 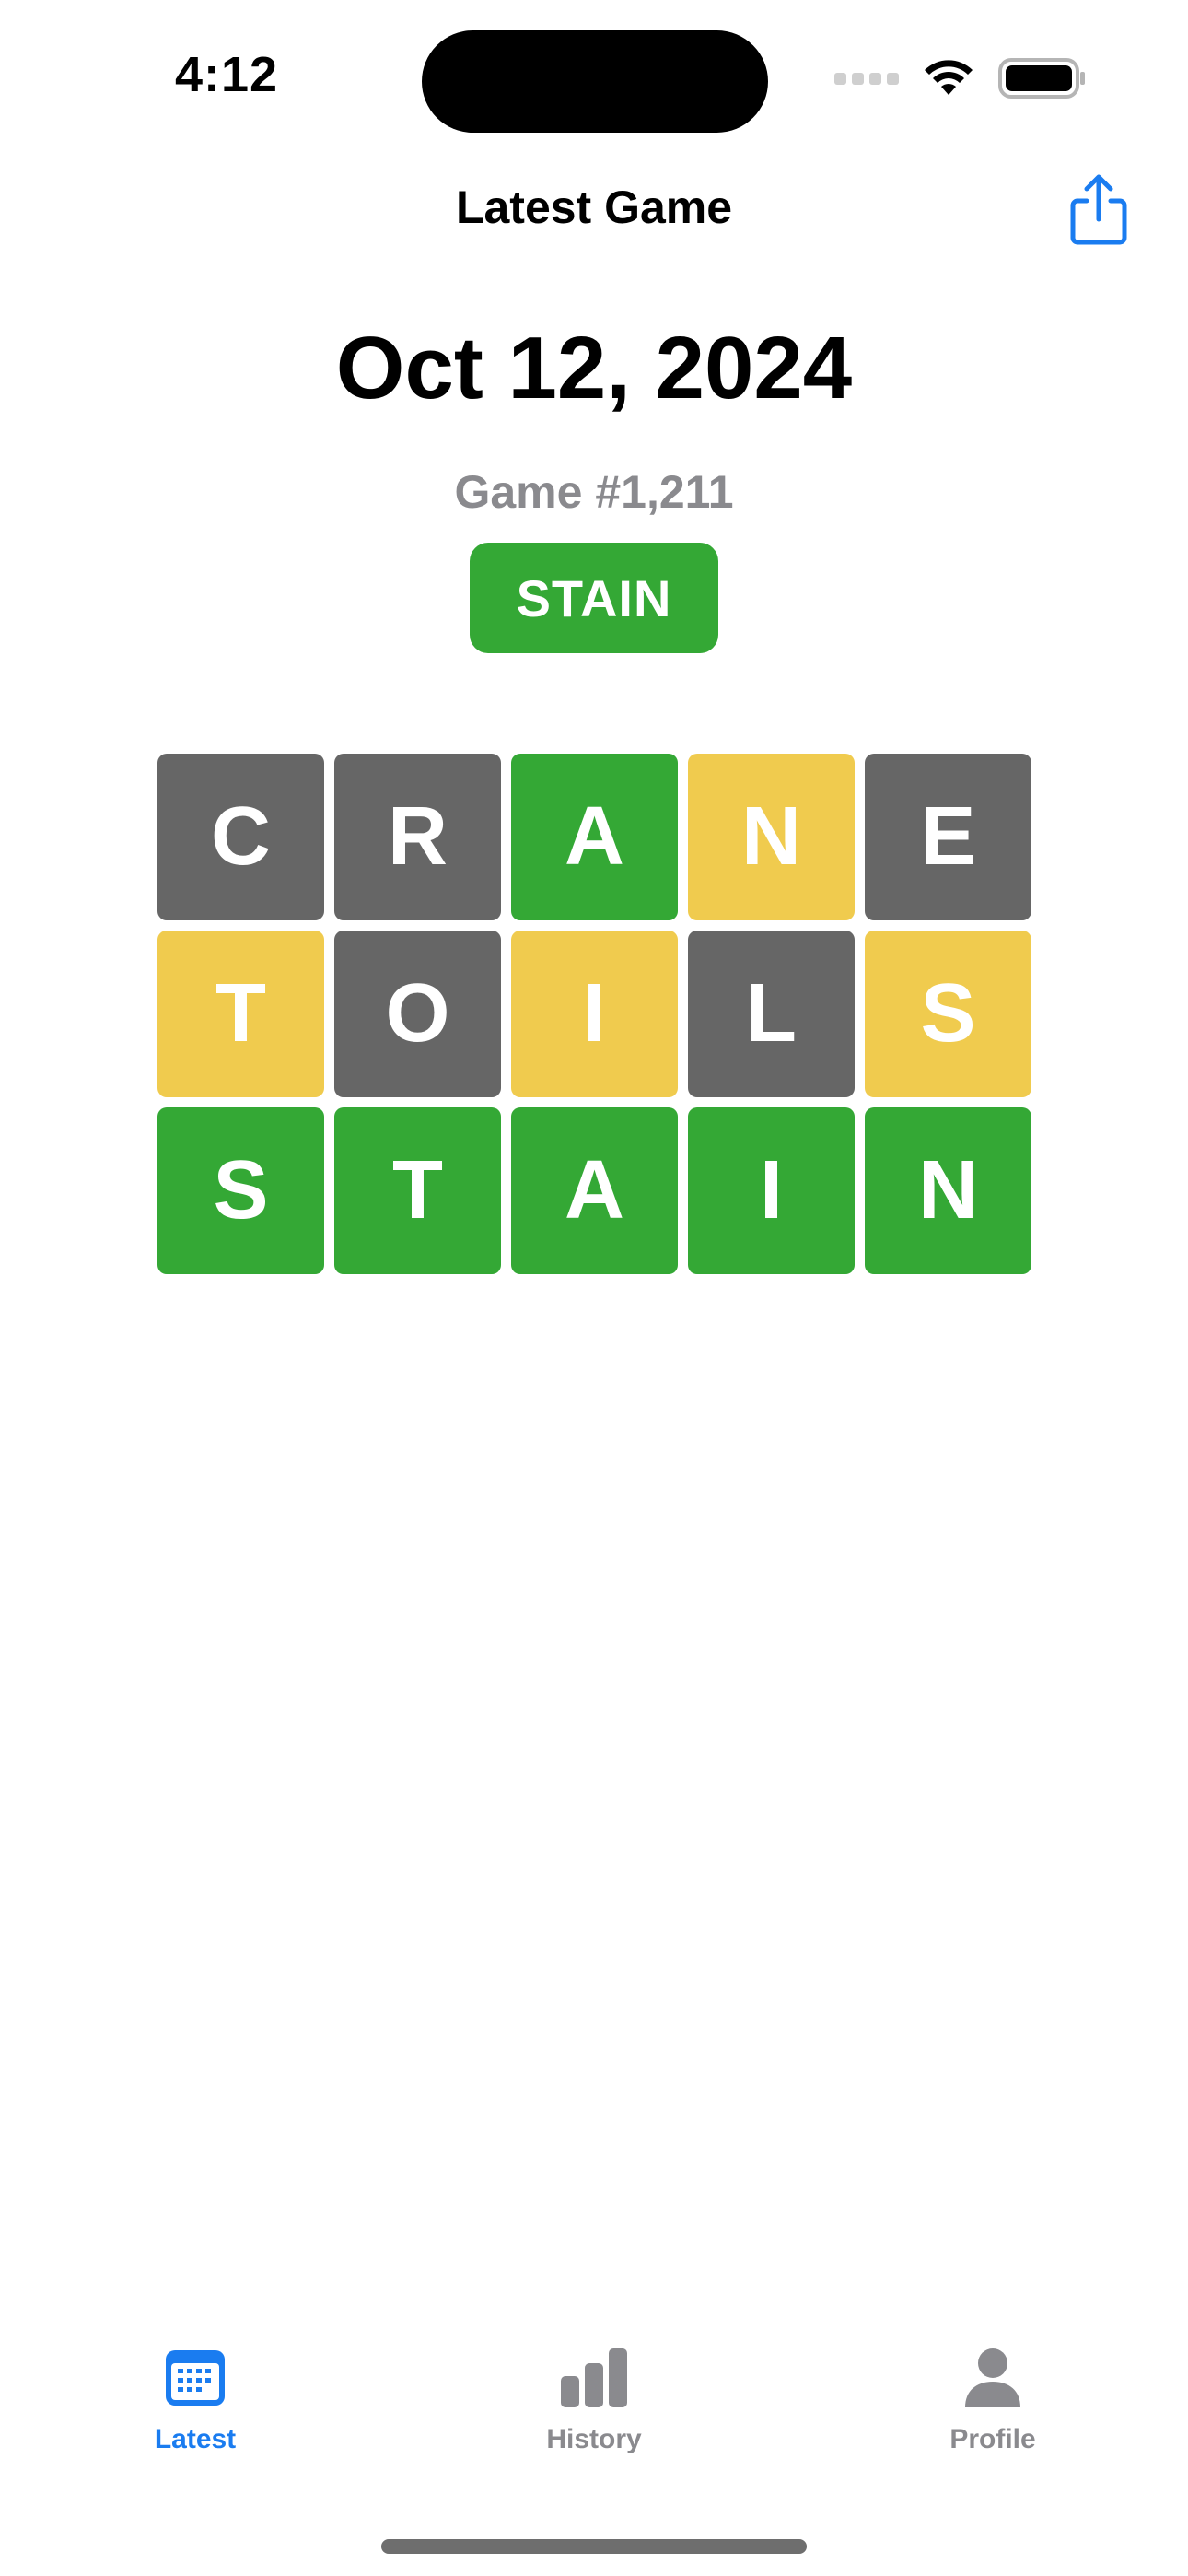 I want to click on dynamic-island, so click(x=595, y=81).